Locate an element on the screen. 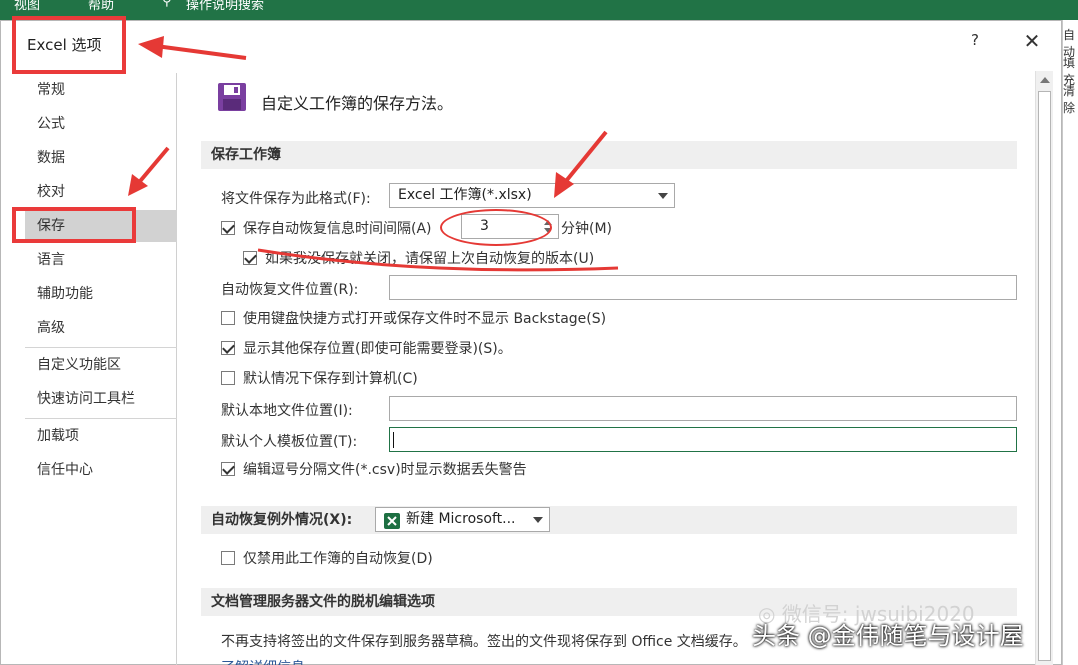  nav-item-add-ins: 加载项 is located at coordinates (101, 436).